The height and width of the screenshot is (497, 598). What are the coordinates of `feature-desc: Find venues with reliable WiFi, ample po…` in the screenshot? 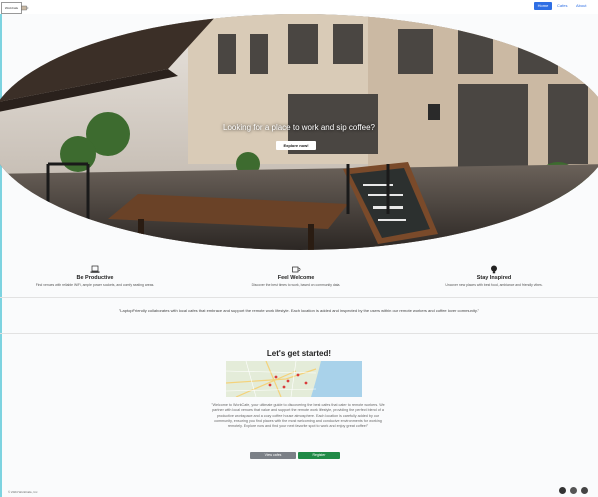 It's located at (95, 285).